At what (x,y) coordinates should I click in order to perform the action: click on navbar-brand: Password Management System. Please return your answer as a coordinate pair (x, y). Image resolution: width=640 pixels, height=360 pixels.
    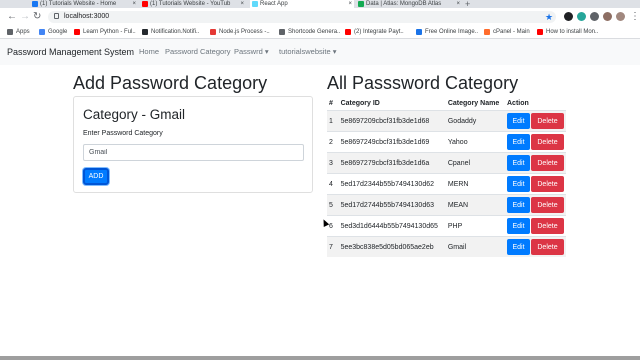
    Looking at the image, I should click on (70, 52).